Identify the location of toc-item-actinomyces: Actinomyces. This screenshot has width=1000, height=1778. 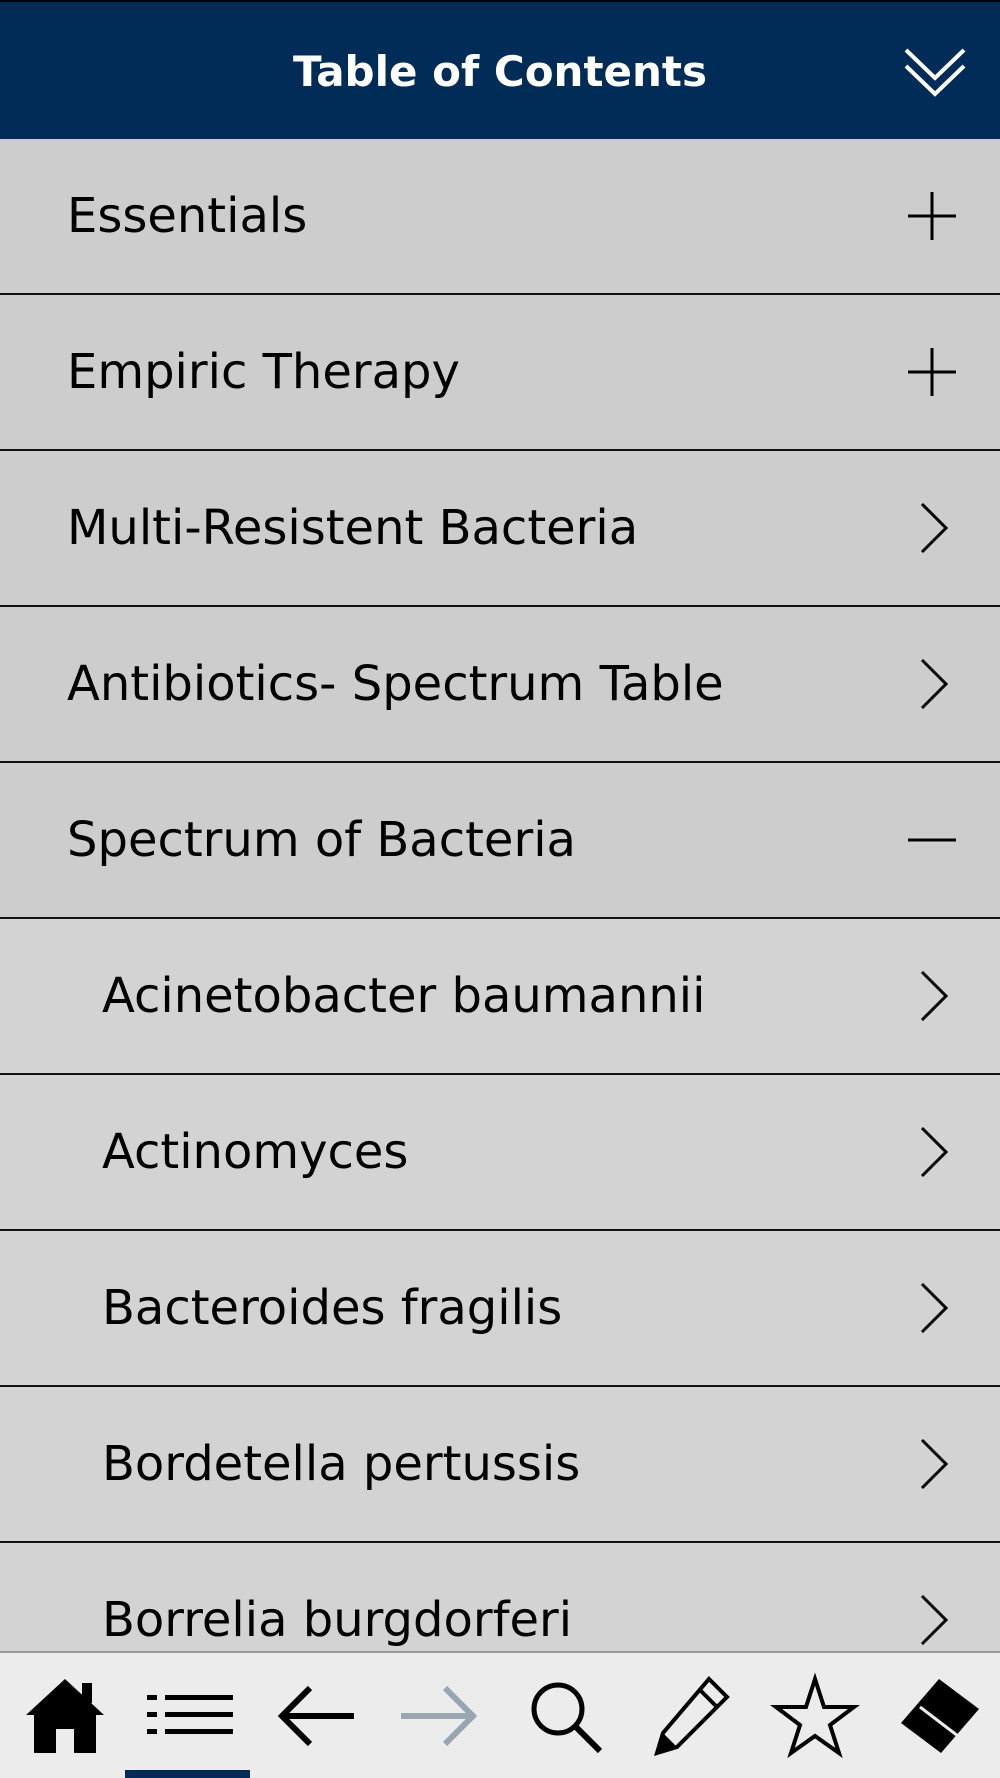
(500, 1153).